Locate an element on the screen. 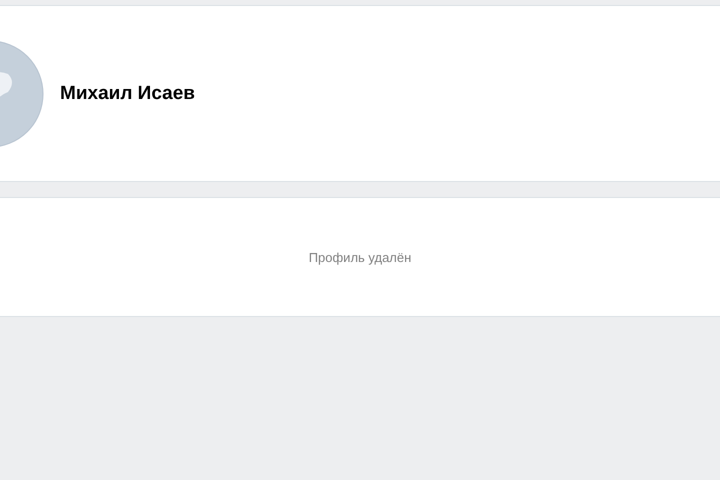  profile-name: Михаил Исаев is located at coordinates (127, 93).